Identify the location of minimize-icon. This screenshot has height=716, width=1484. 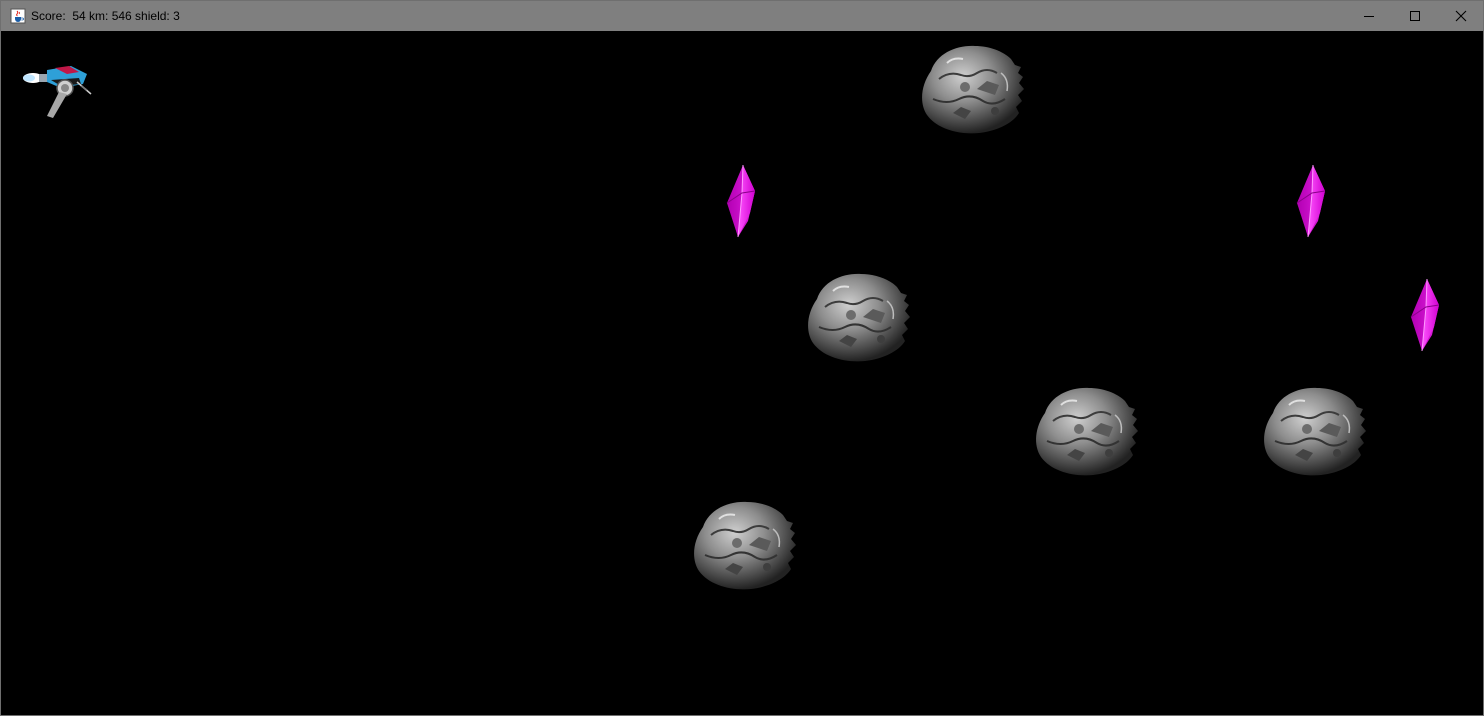
(1369, 16).